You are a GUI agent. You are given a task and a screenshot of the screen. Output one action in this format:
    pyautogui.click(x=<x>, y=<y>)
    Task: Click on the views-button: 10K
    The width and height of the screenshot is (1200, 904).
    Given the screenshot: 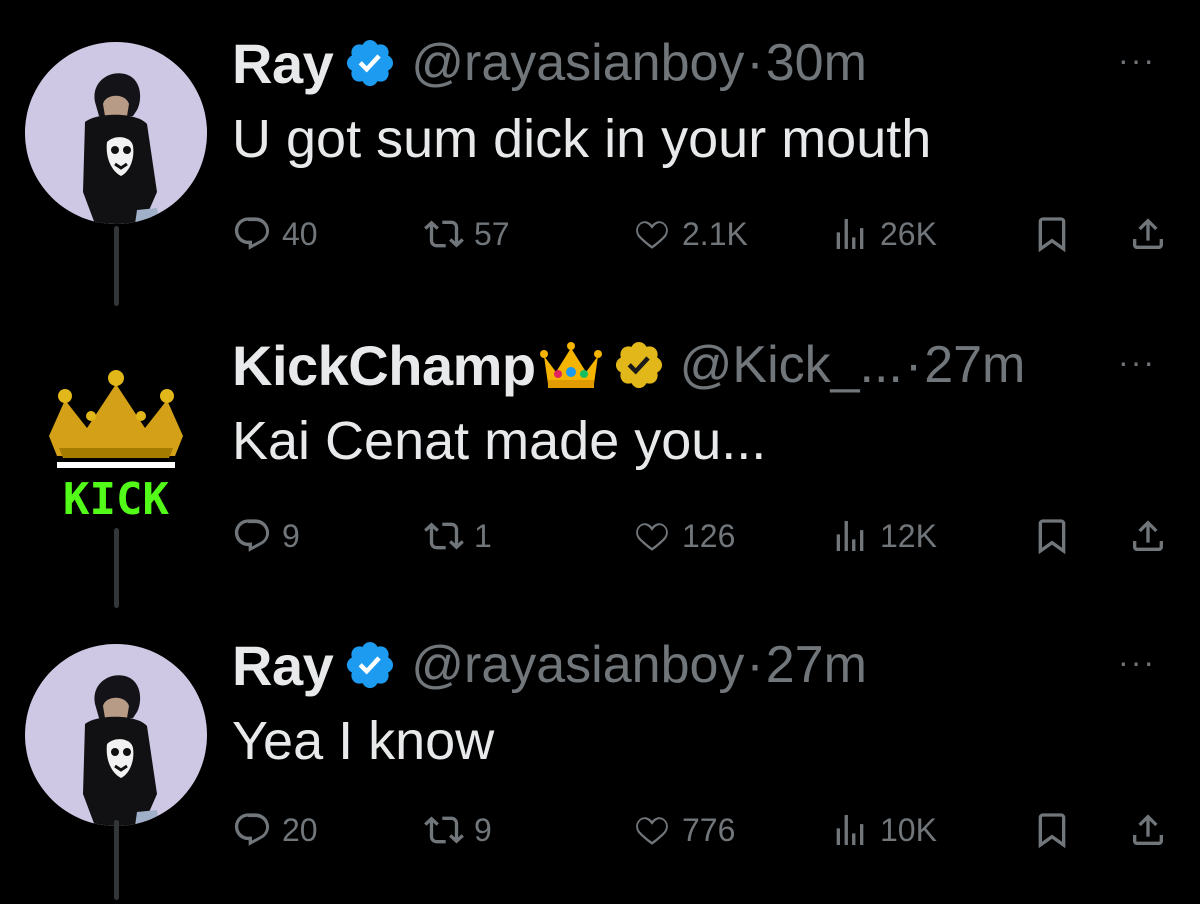 What is the action you would take?
    pyautogui.click(x=883, y=830)
    